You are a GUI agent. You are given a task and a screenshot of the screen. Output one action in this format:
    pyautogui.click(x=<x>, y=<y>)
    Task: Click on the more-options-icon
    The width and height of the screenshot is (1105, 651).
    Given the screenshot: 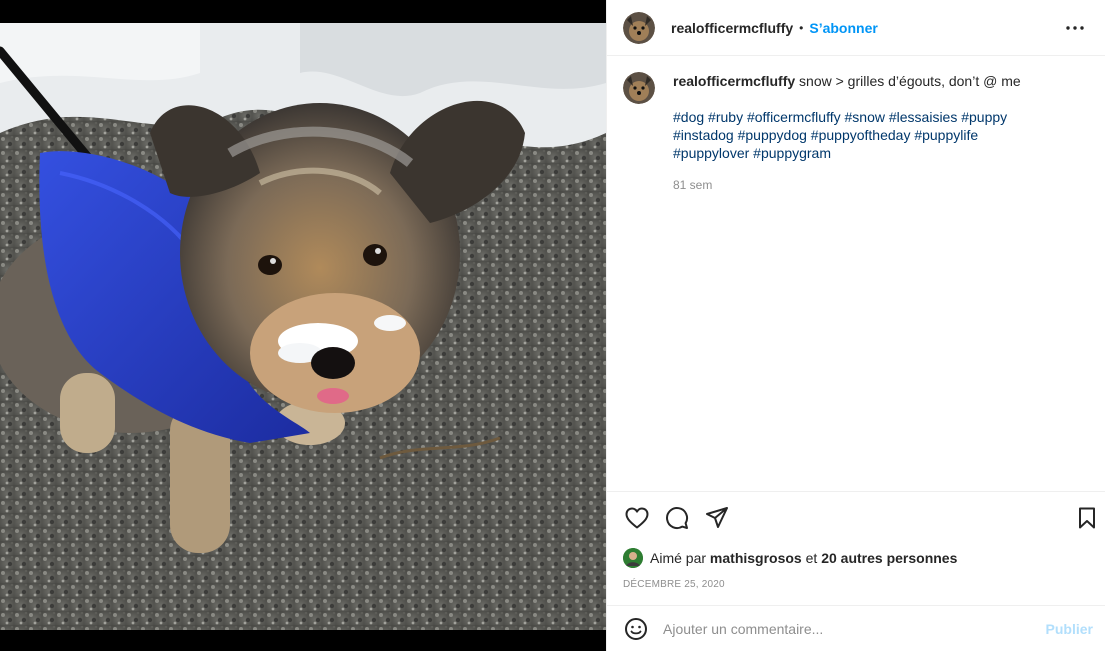 What is the action you would take?
    pyautogui.click(x=1075, y=28)
    